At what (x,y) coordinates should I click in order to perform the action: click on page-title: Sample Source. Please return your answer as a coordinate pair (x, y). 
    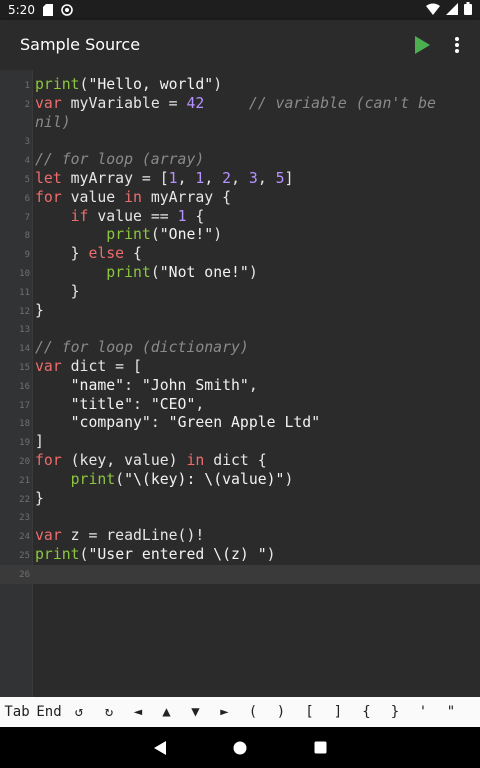
    Looking at the image, I should click on (80, 44).